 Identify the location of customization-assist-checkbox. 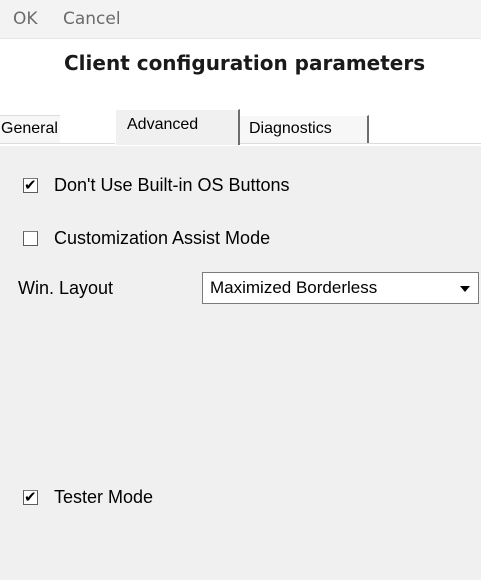
(30, 238).